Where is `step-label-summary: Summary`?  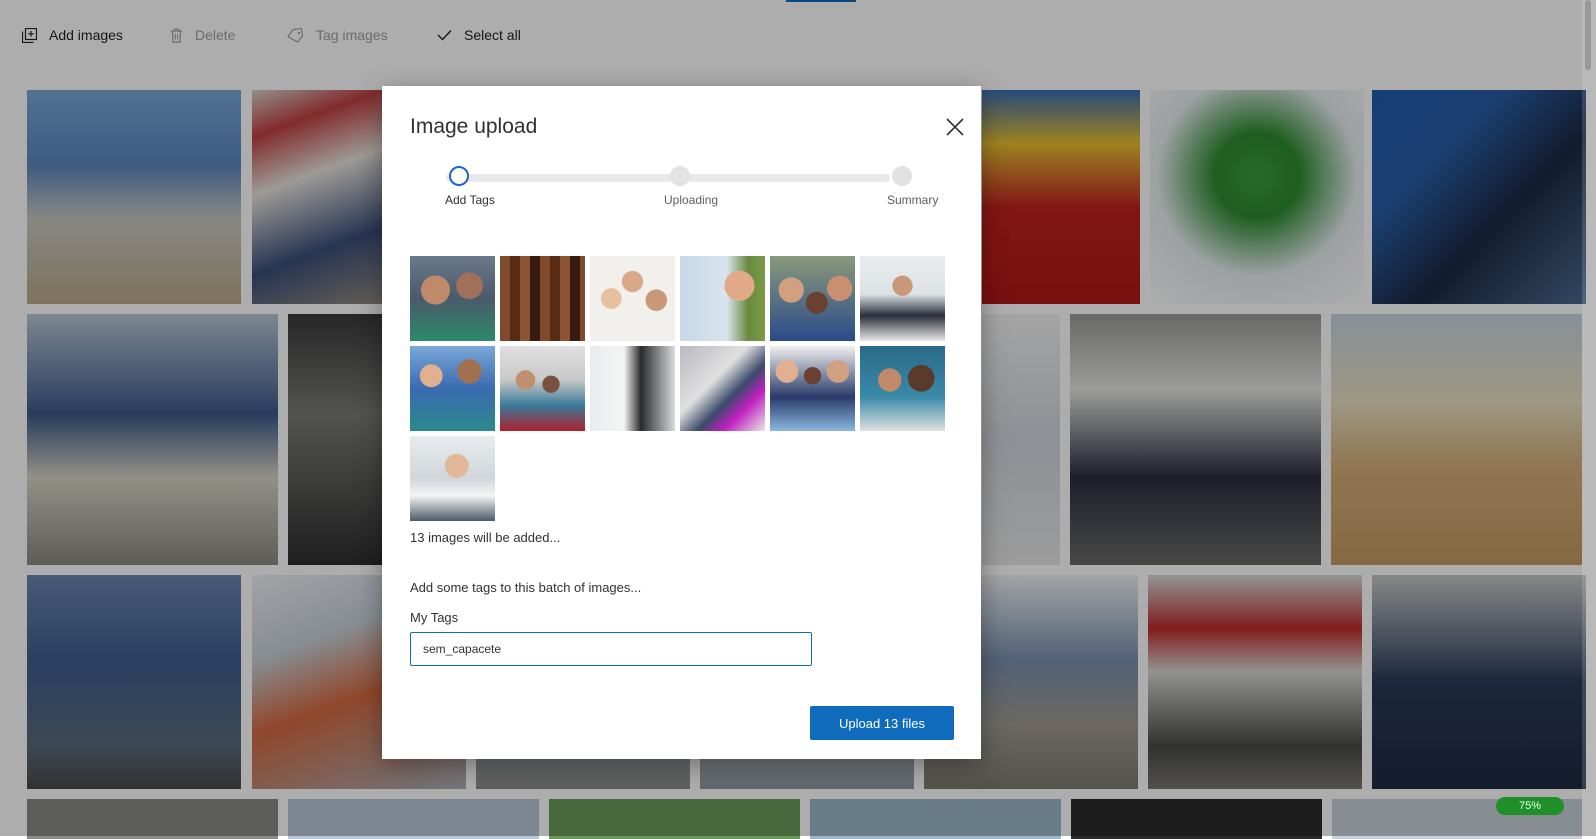 step-label-summary: Summary is located at coordinates (913, 200).